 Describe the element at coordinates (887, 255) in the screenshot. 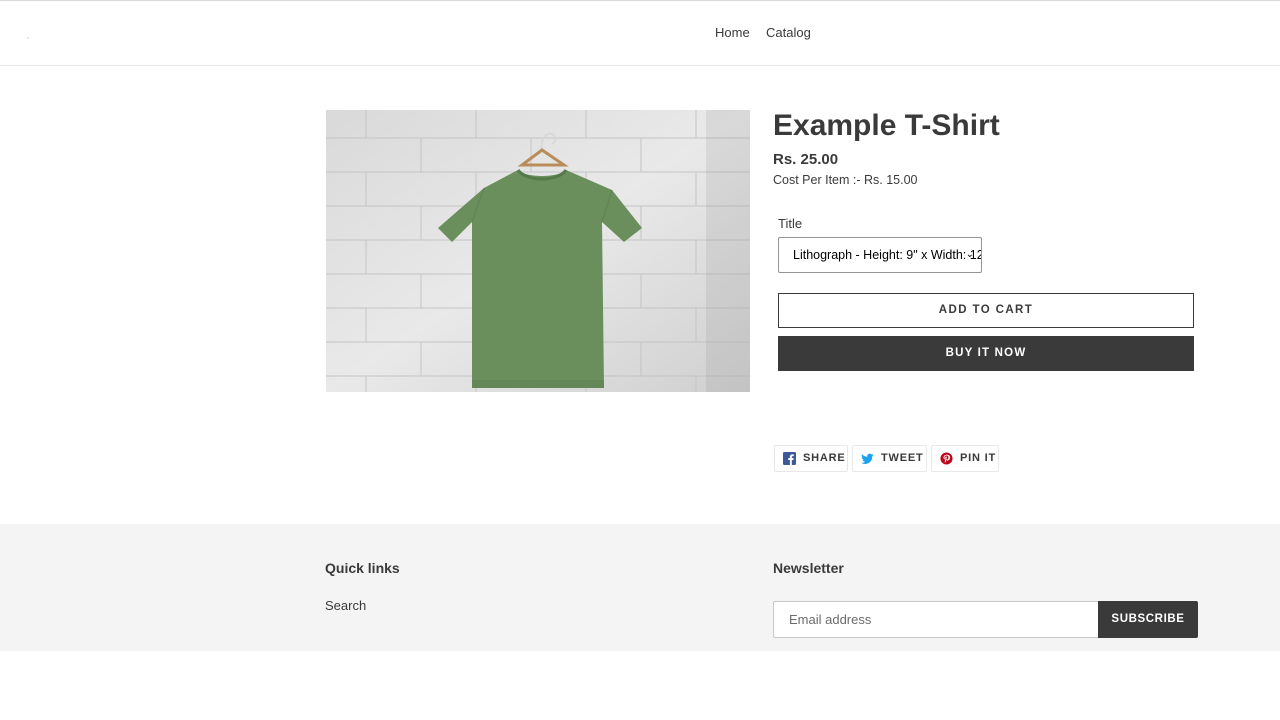

I see `option-selected-value: Lithograph - Height: 9" x Width: 12"` at that location.